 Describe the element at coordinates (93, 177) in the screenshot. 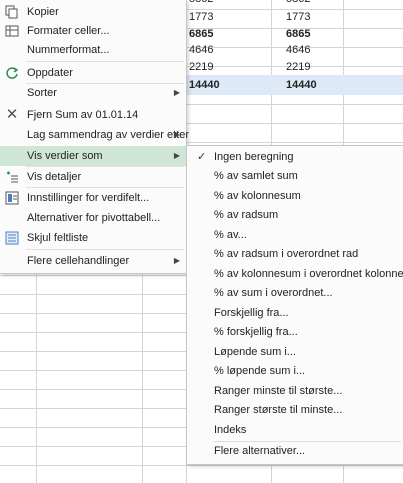

I see `menu-item-show-details: Vis detaljer` at that location.